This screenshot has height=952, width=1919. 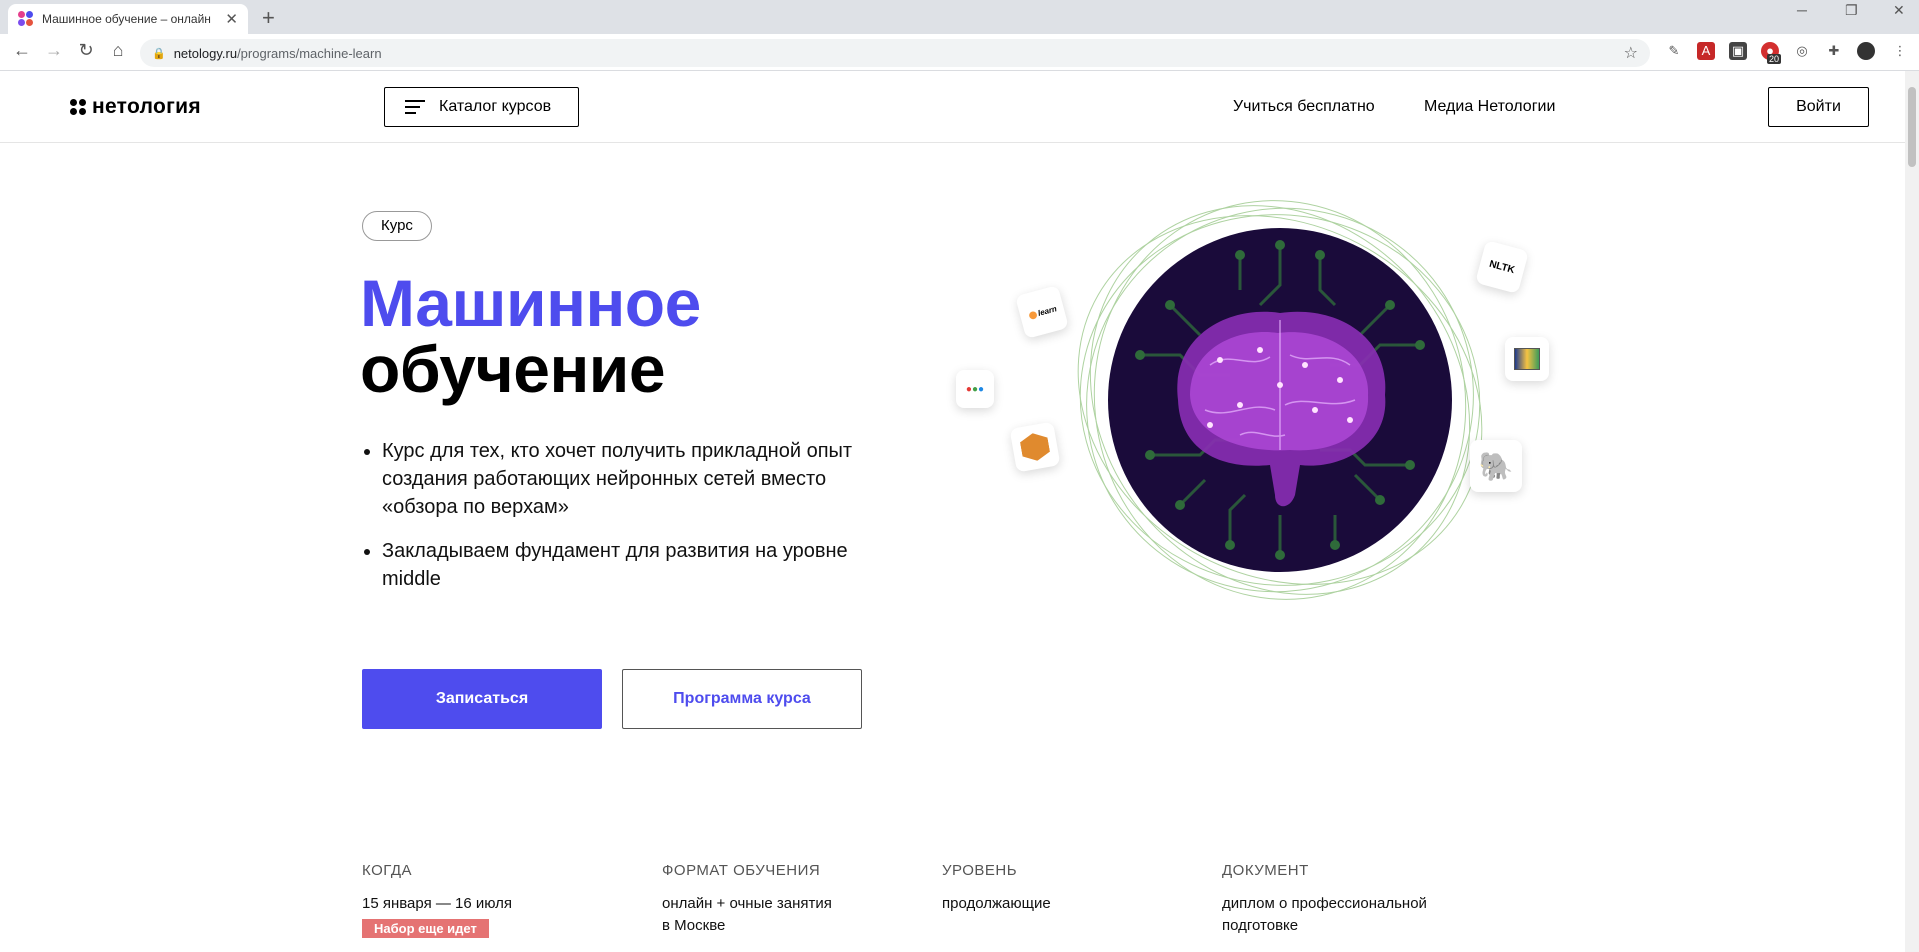 What do you see at coordinates (1774, 59) in the screenshot?
I see `extension-badge: 20` at bounding box center [1774, 59].